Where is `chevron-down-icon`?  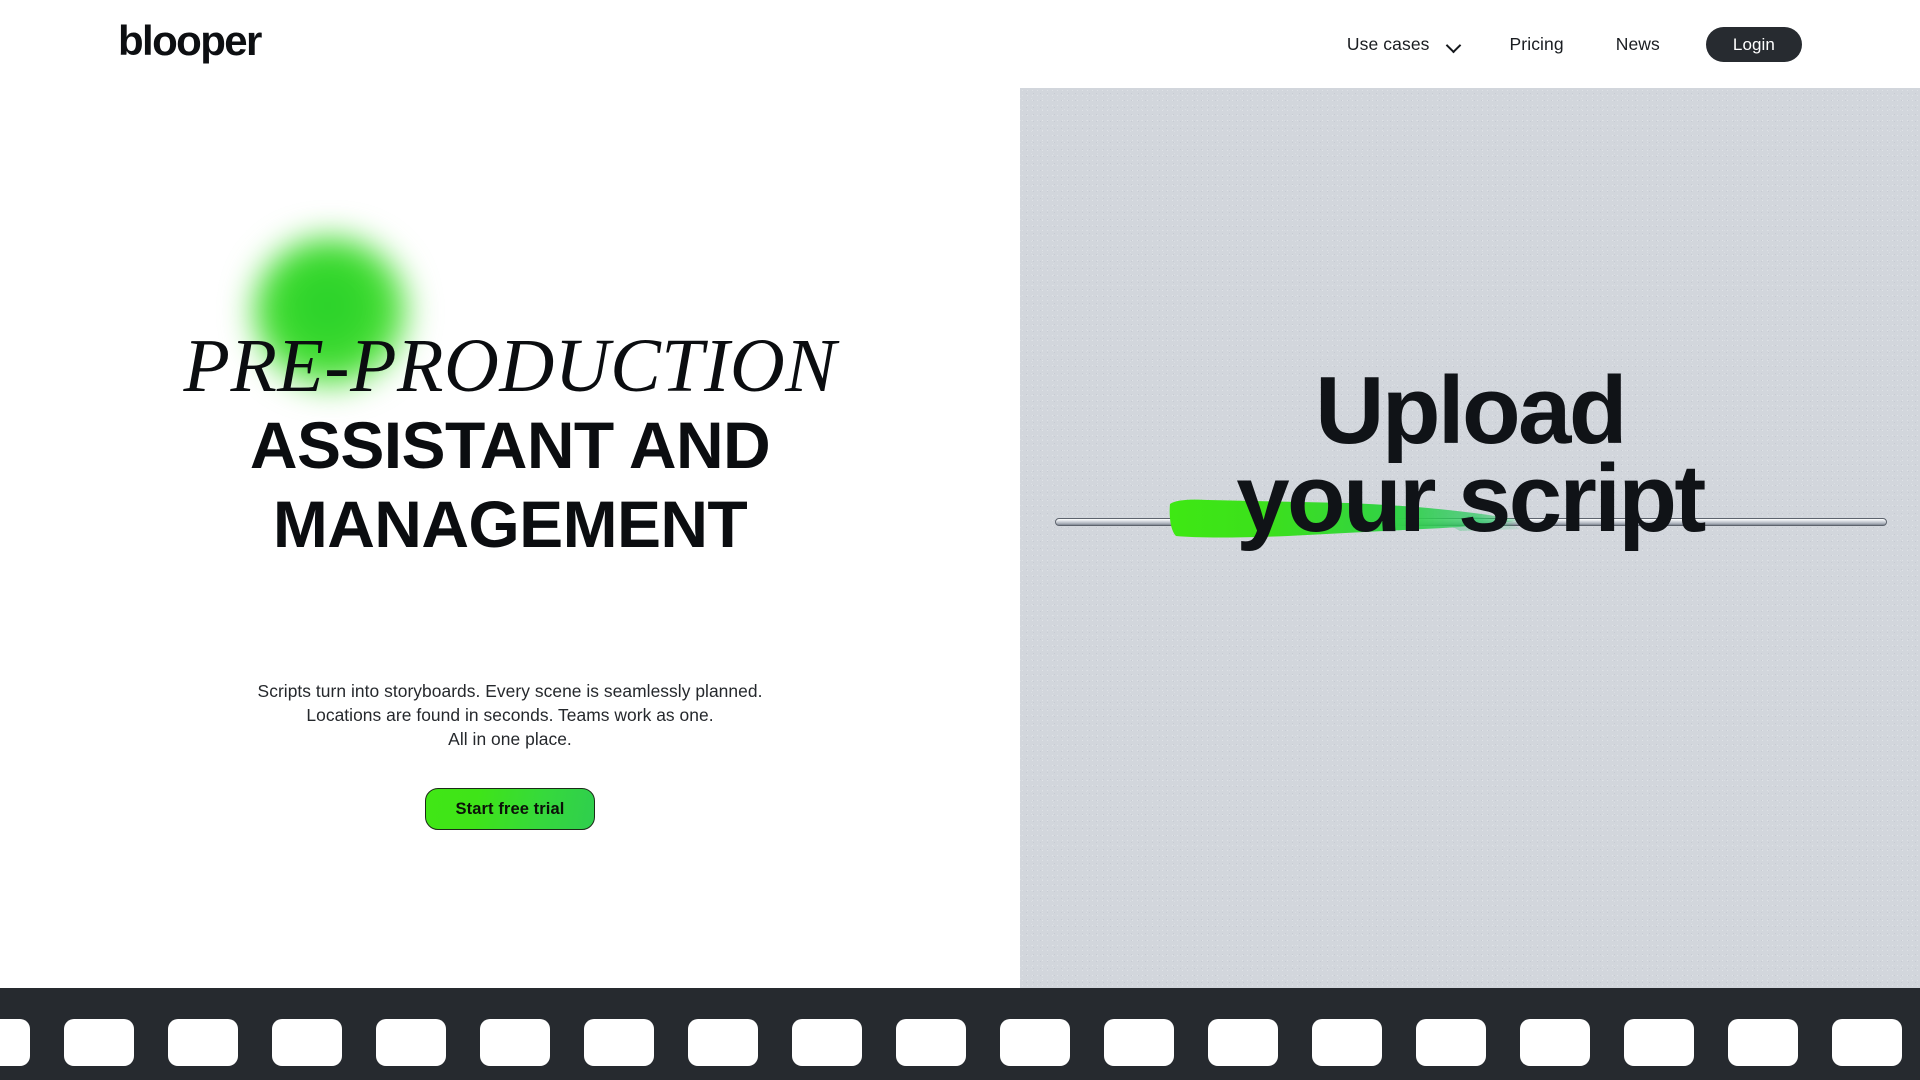 chevron-down-icon is located at coordinates (1454, 44).